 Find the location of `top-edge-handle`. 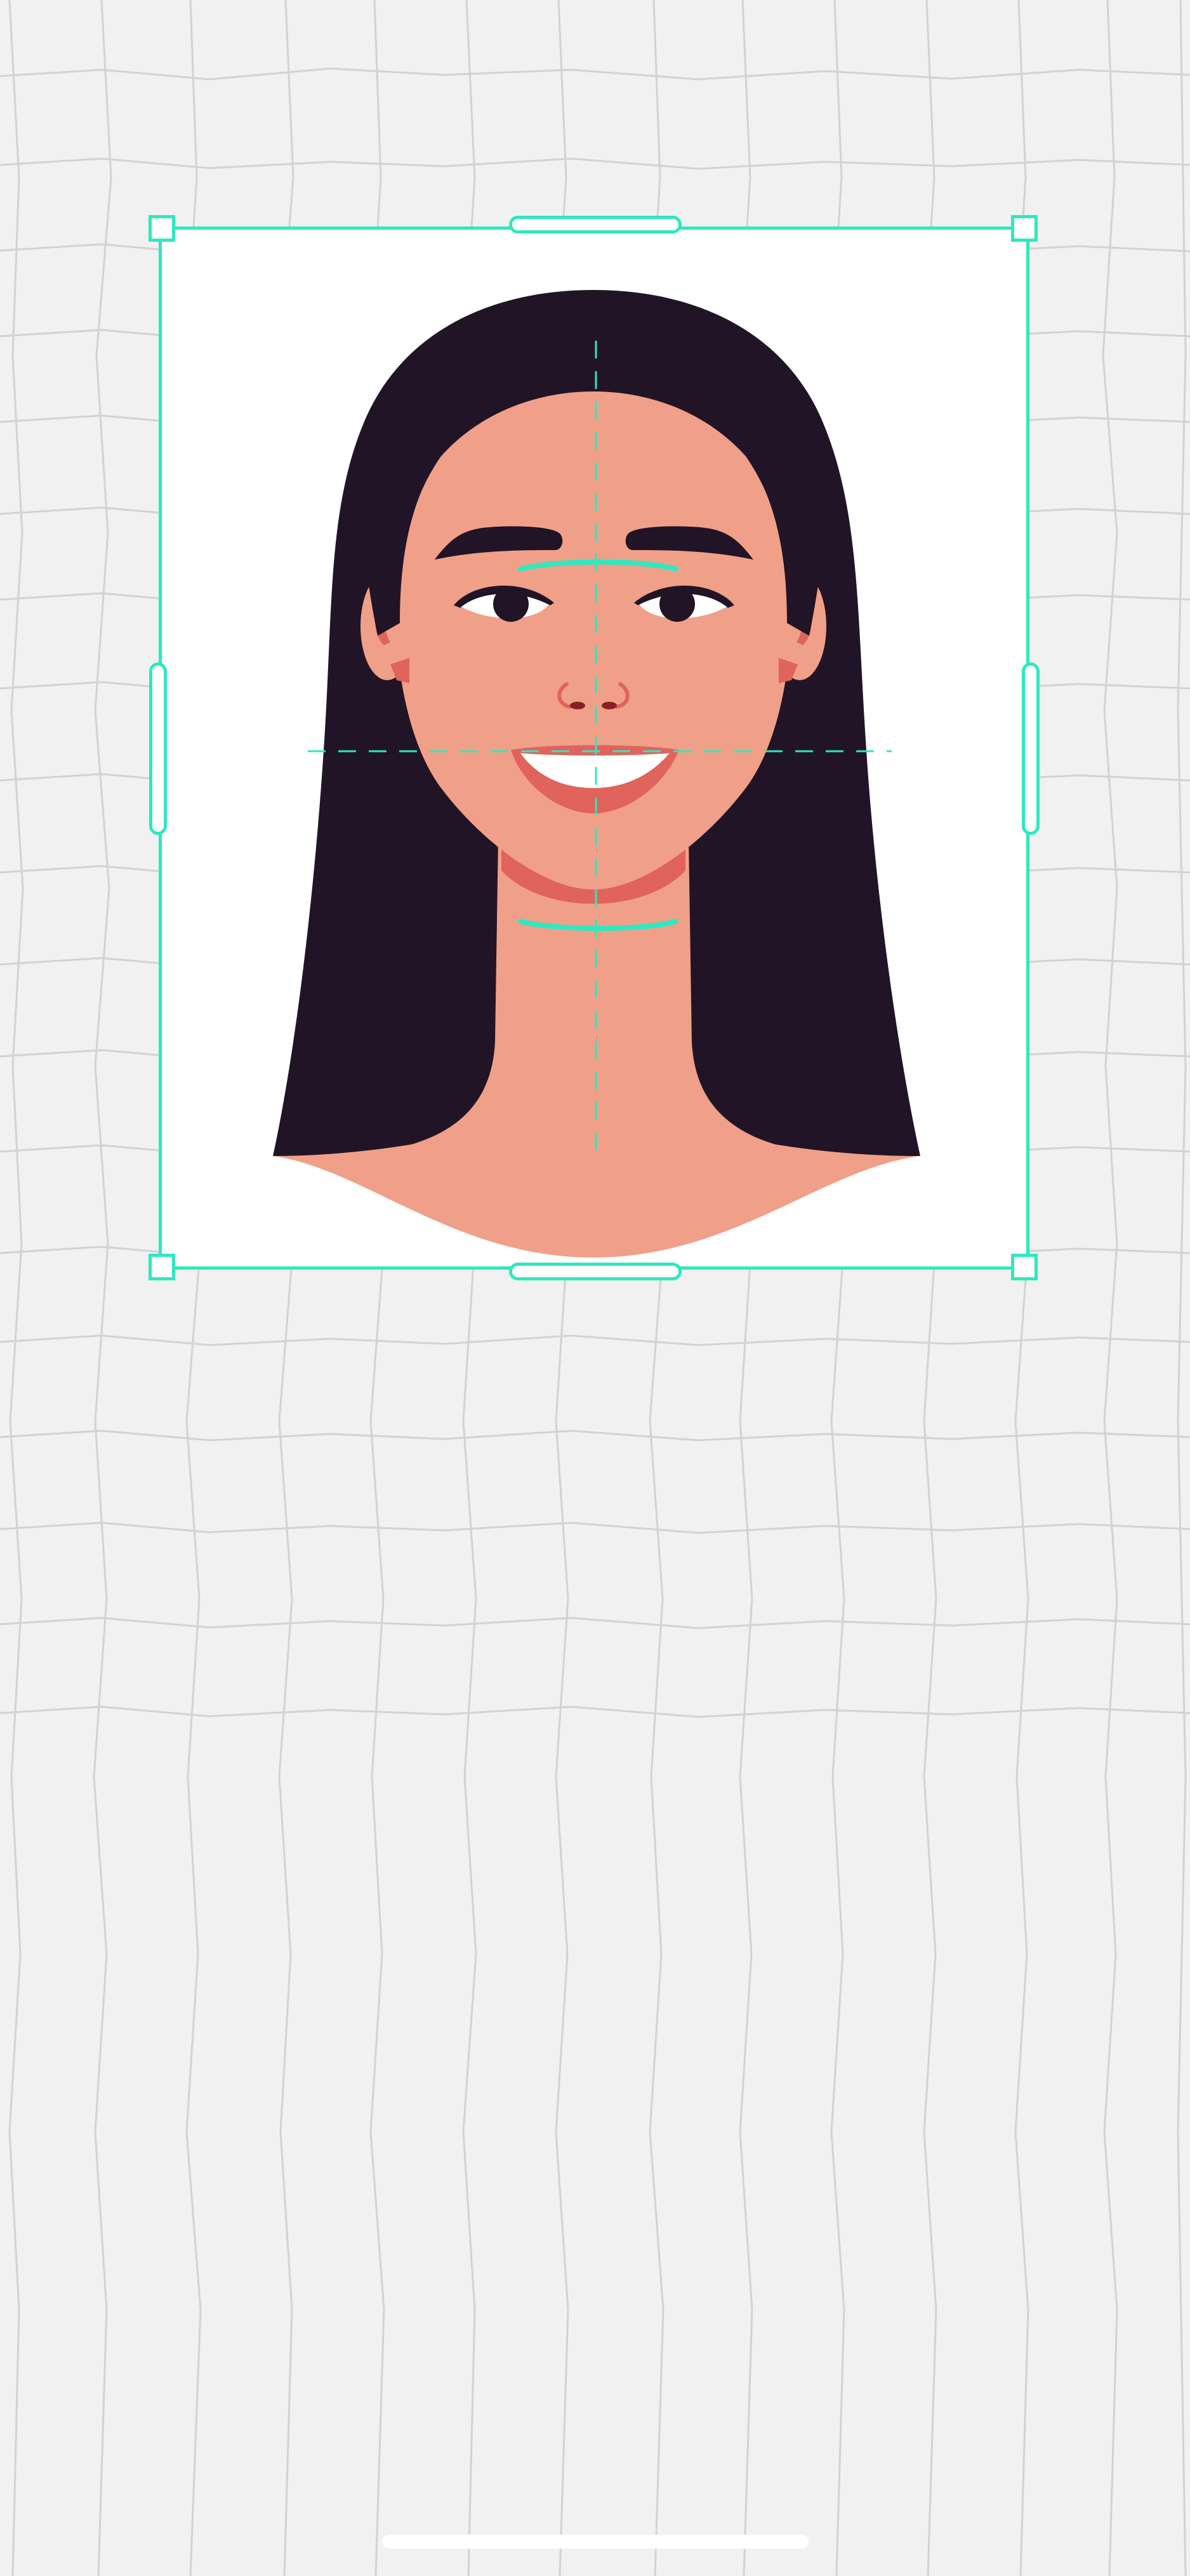

top-edge-handle is located at coordinates (595, 225).